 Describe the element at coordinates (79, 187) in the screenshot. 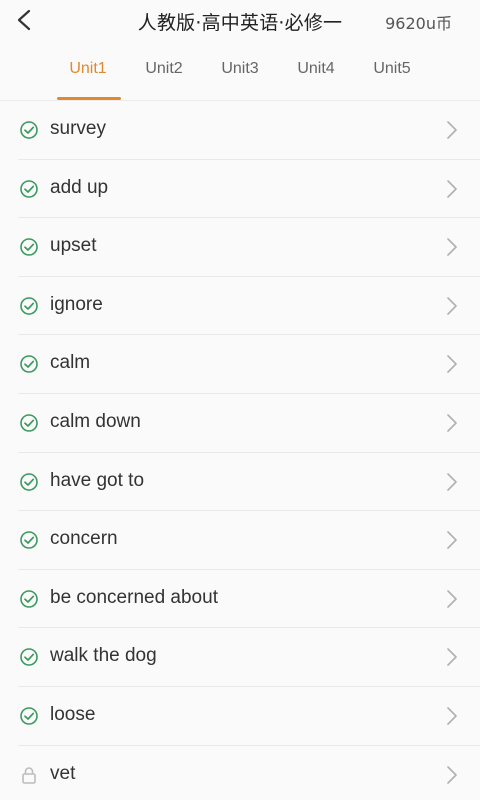

I see `word-label: add up` at that location.